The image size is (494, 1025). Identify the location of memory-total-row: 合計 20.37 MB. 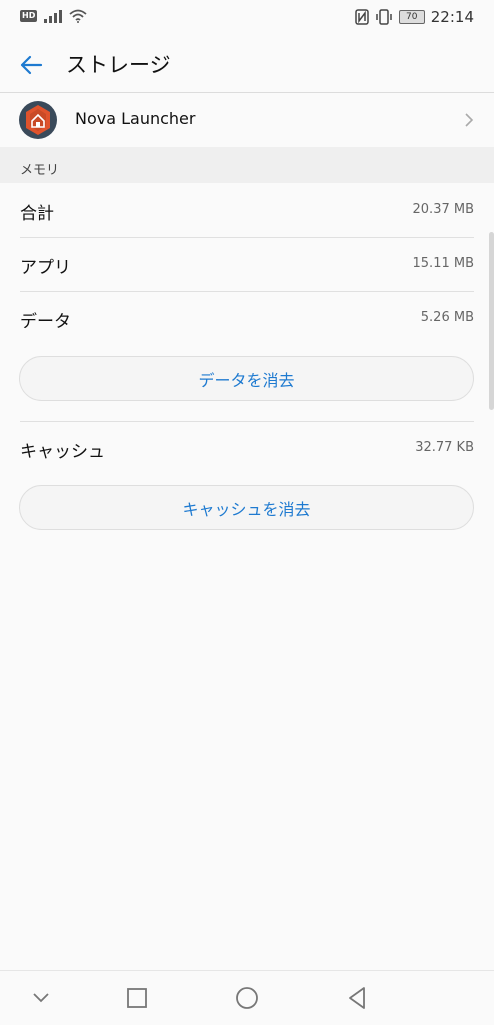
(247, 211).